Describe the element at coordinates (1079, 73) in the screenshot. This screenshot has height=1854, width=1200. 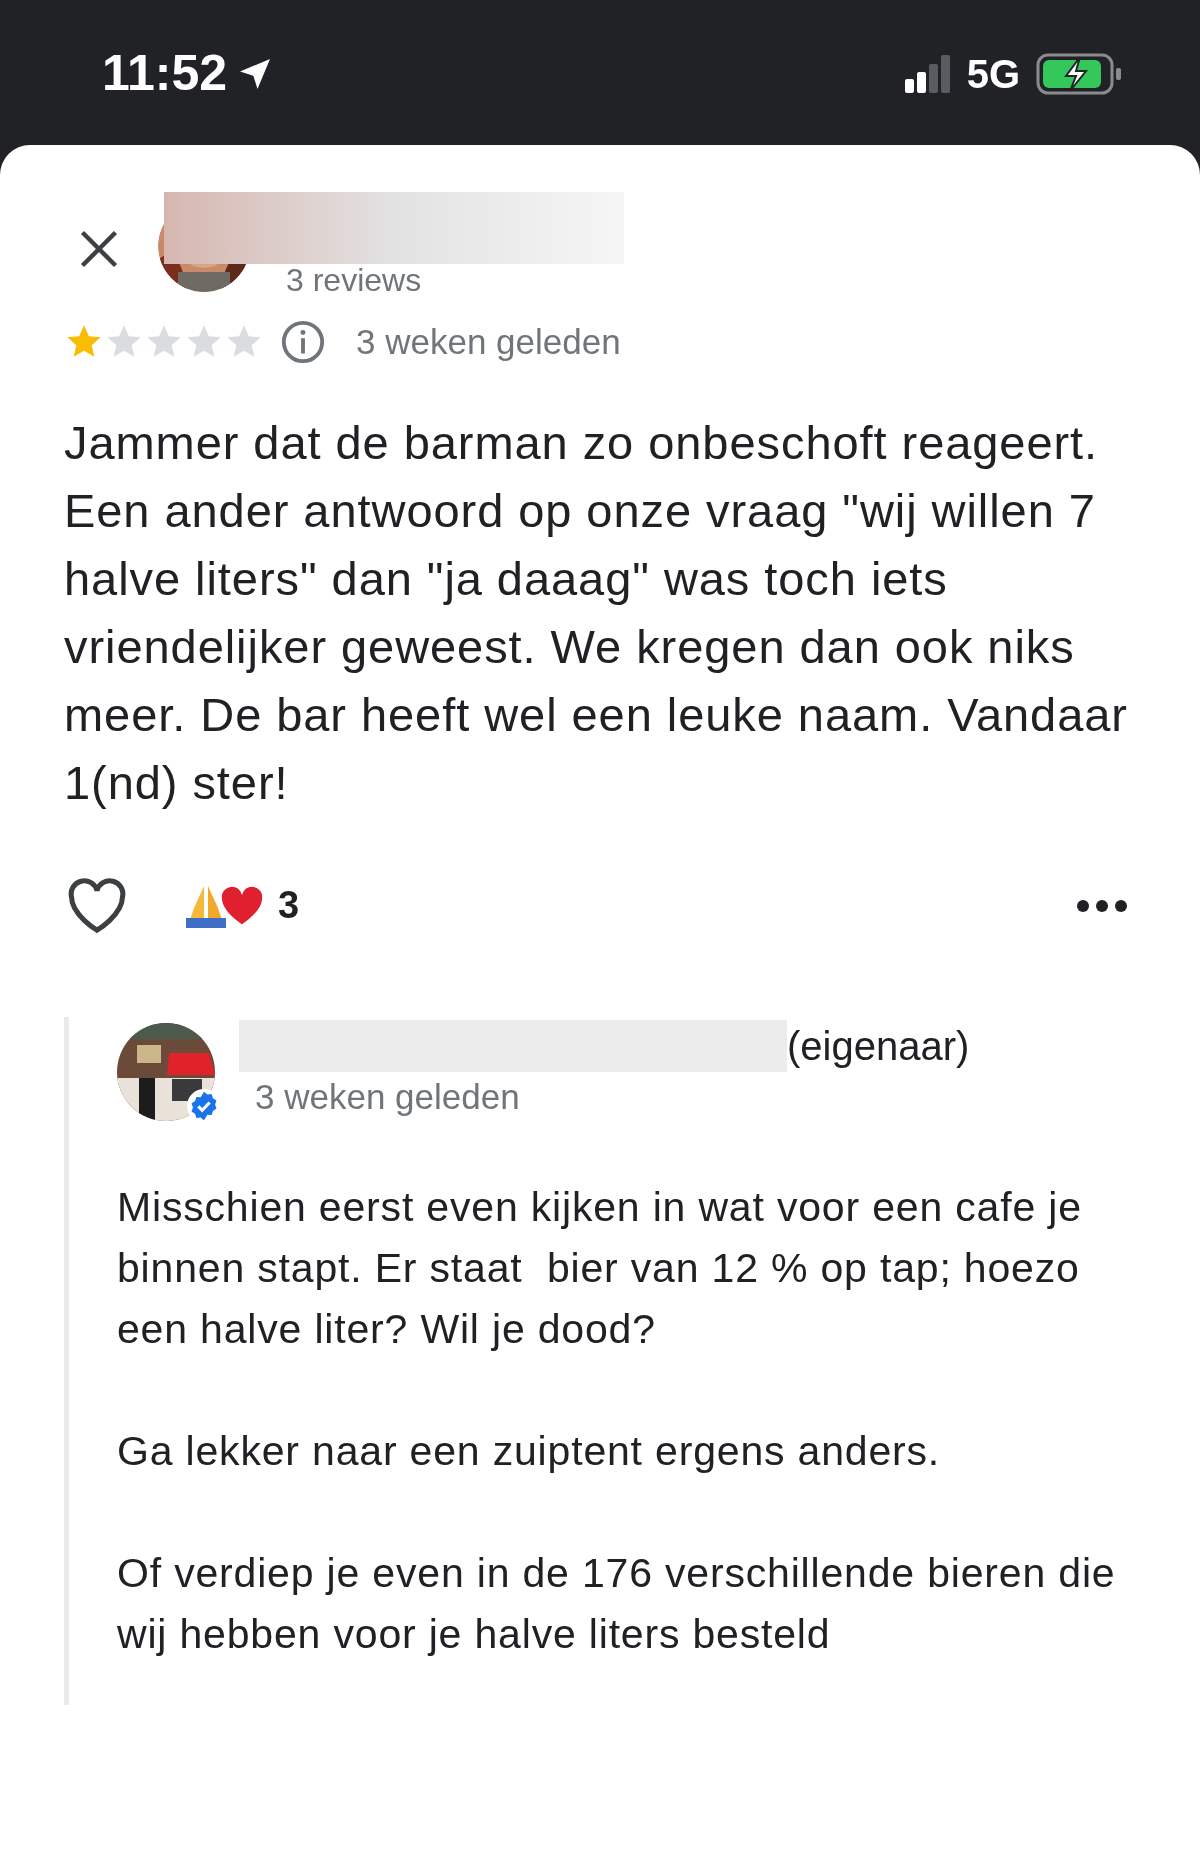
I see `battery-charging-icon` at that location.